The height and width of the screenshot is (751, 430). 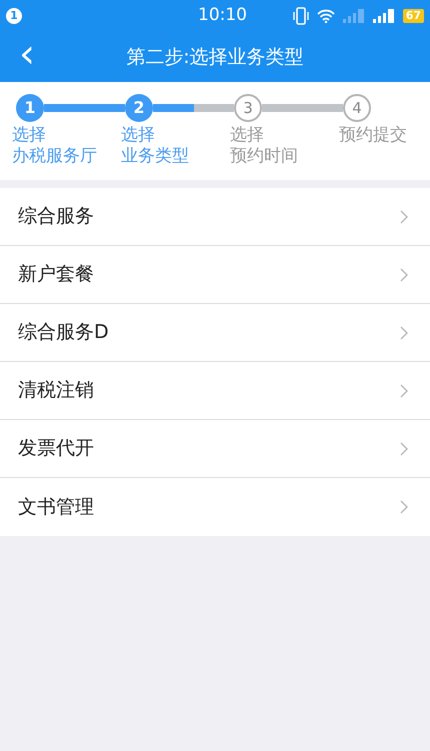 What do you see at coordinates (139, 108) in the screenshot?
I see `step-number: 2` at bounding box center [139, 108].